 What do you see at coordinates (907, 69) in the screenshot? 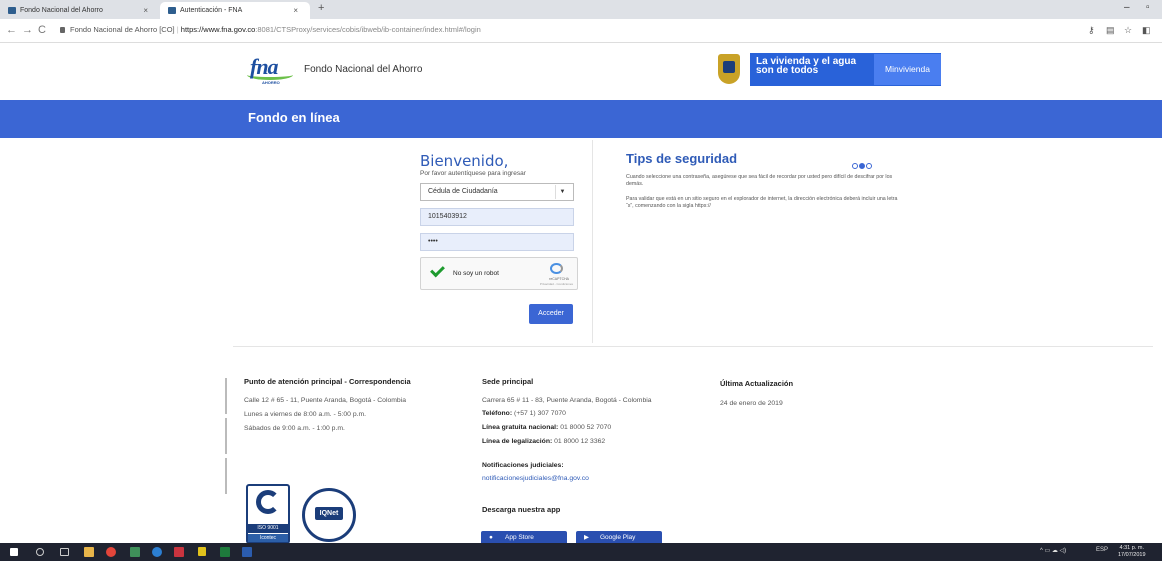
I see `ministry-link: Minvivienda` at bounding box center [907, 69].